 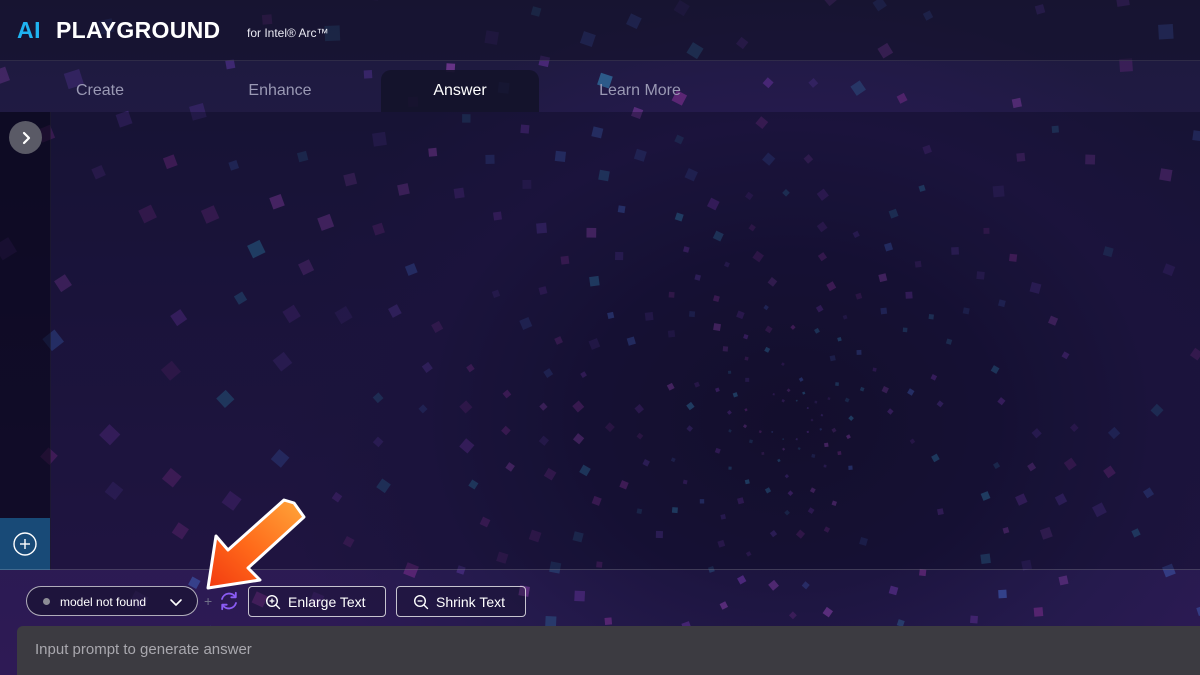 I want to click on shrink-text-button: Shrink Text, so click(x=461, y=601).